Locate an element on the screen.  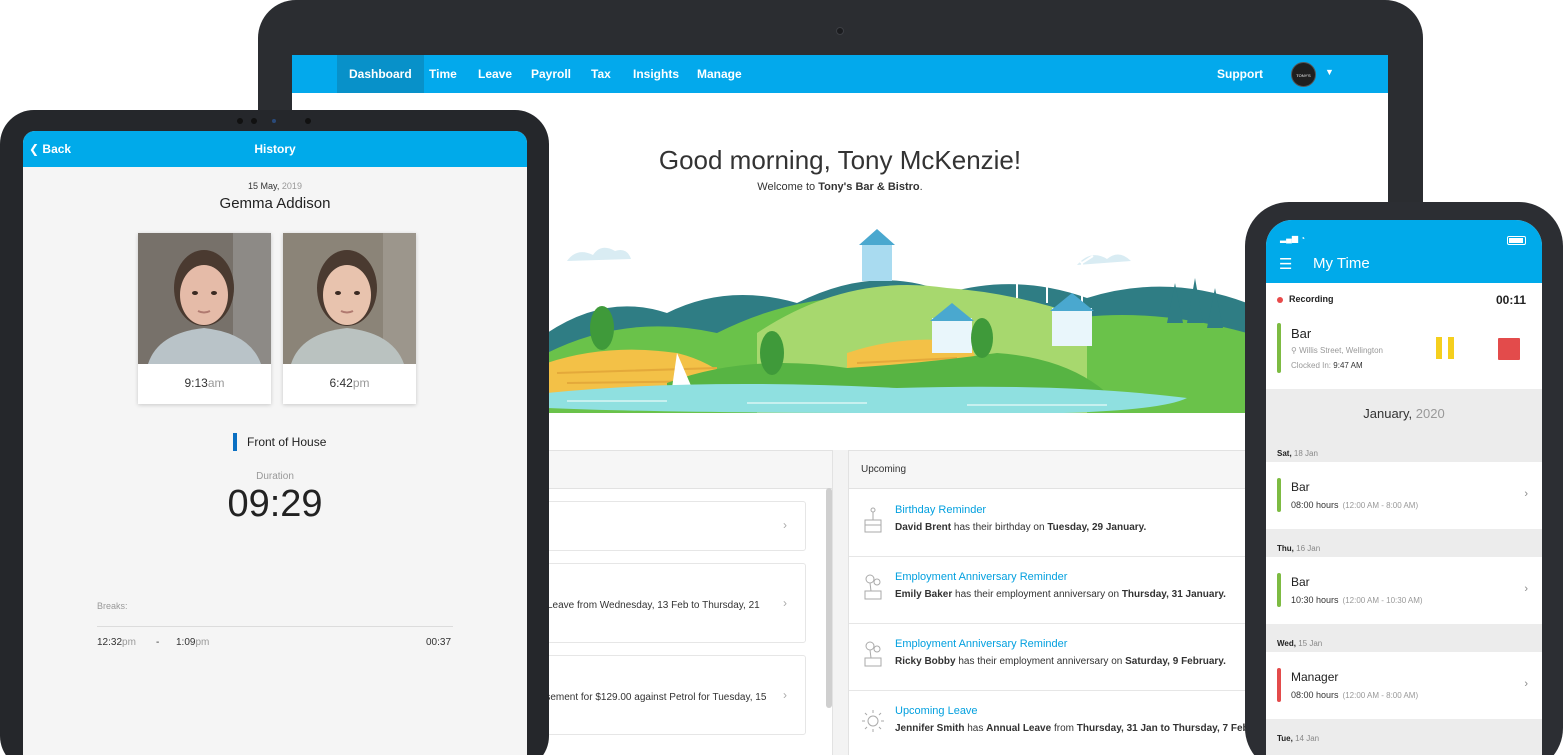
nav-dashboard: Dashboard is located at coordinates (380, 74).